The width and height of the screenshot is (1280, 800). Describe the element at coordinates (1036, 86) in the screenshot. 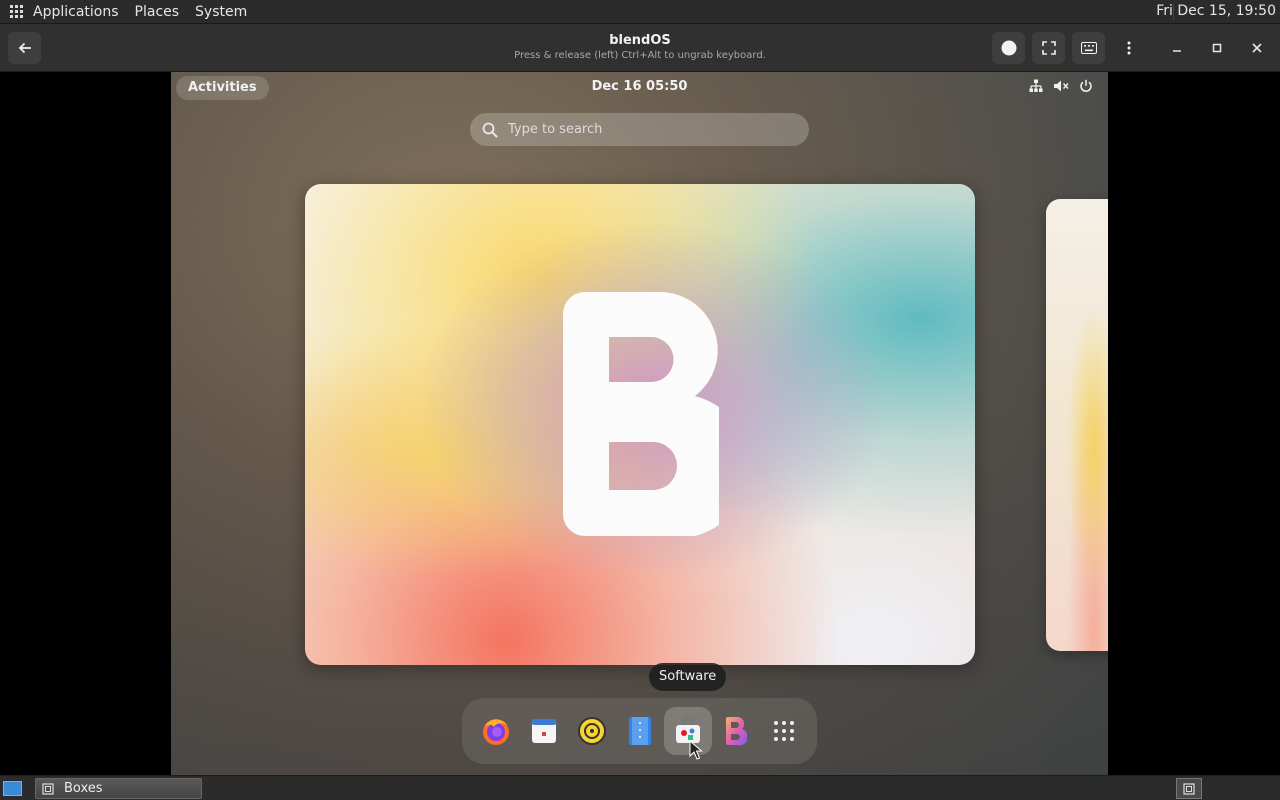

I see `network-icon` at that location.